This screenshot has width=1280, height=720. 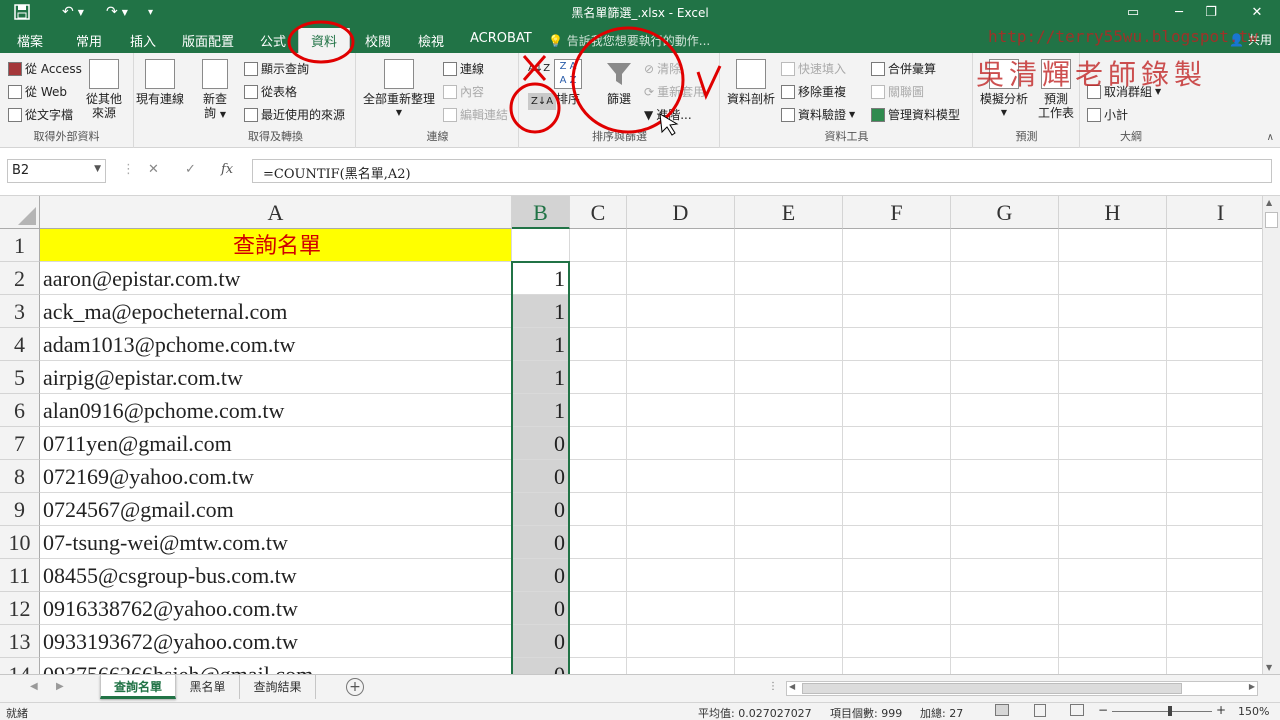 I want to click on zoom-in-icon: +, so click(x=1221, y=710).